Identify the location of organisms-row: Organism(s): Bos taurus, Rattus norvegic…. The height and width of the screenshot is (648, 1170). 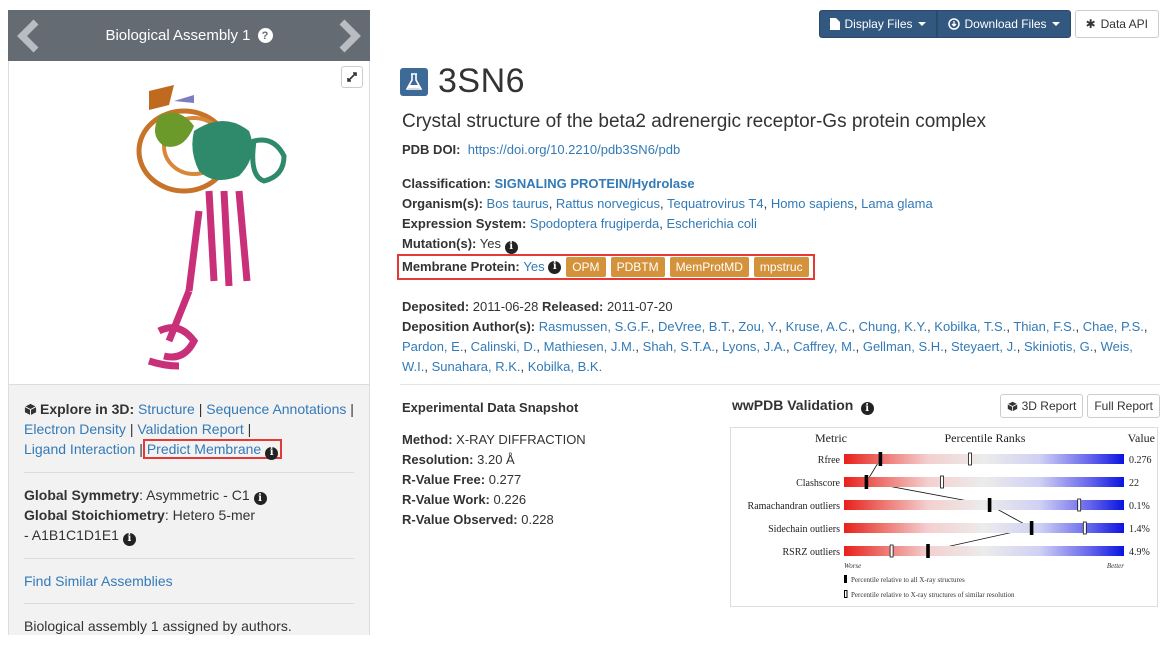
(667, 203).